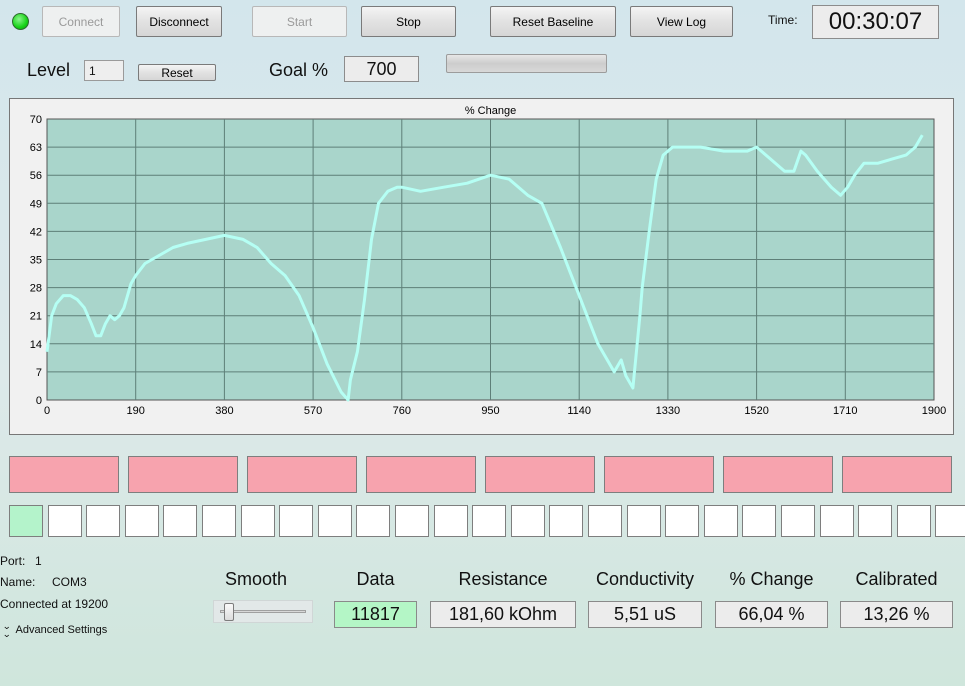 This screenshot has height=686, width=965. Describe the element at coordinates (61, 630) in the screenshot. I see `advanced-settings-label: Advanced Settings` at that location.